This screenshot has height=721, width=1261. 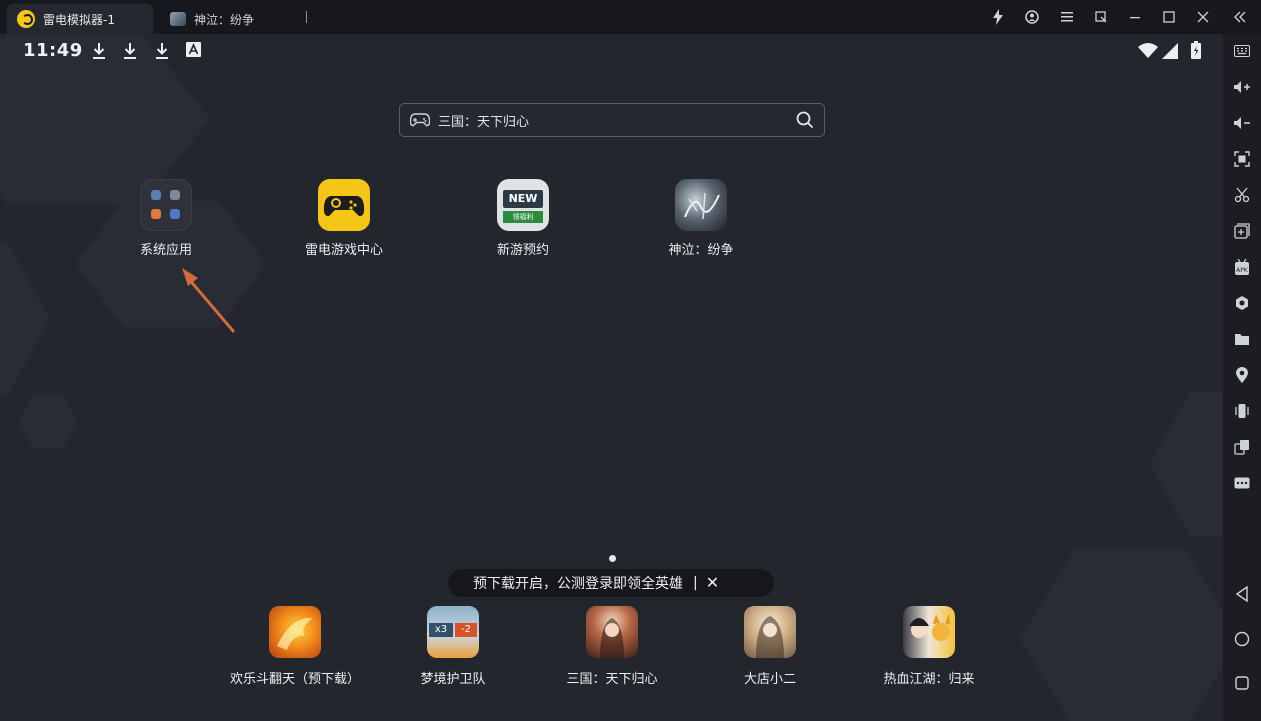 I want to click on home-icon, so click(x=1242, y=639).